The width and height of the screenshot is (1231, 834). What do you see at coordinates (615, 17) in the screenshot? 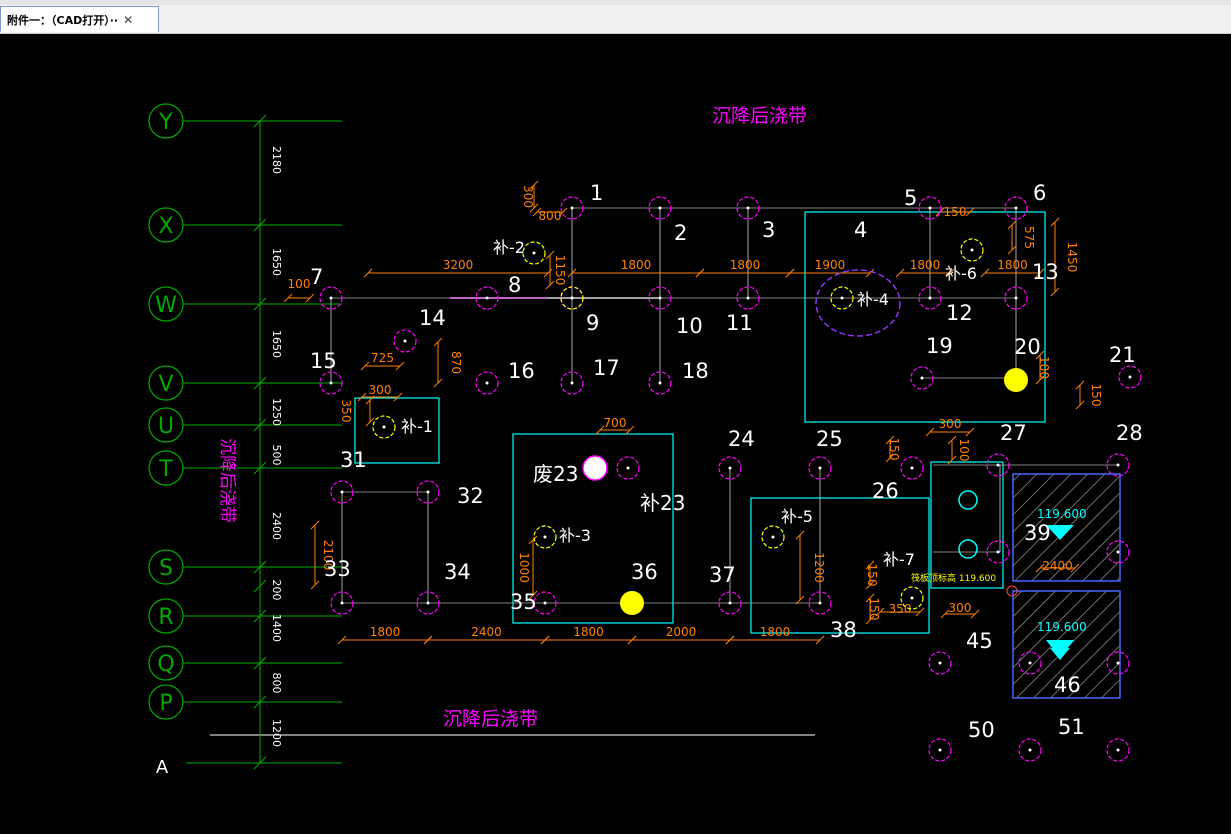
I see `tab-bar: 附件一：（CAD打开）·· ✕` at bounding box center [615, 17].